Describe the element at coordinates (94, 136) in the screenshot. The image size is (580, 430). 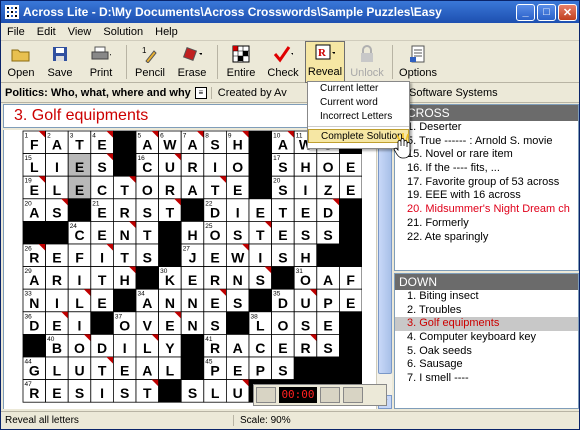
I see `cell-number: 4` at that location.